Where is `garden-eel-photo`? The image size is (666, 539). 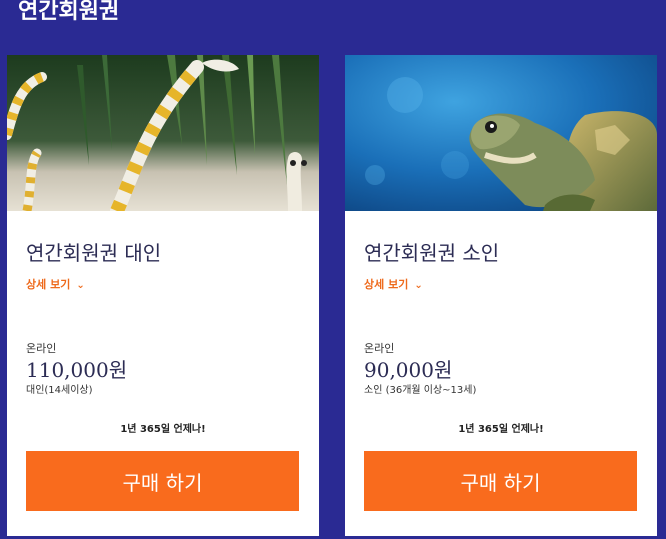 garden-eel-photo is located at coordinates (163, 133).